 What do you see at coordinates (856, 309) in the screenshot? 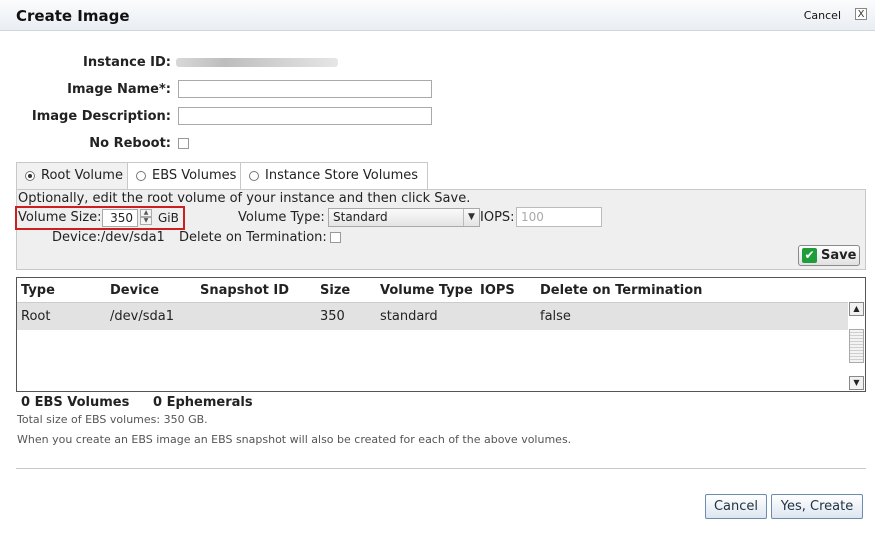
I see `scroll-up-icon: ▲` at bounding box center [856, 309].